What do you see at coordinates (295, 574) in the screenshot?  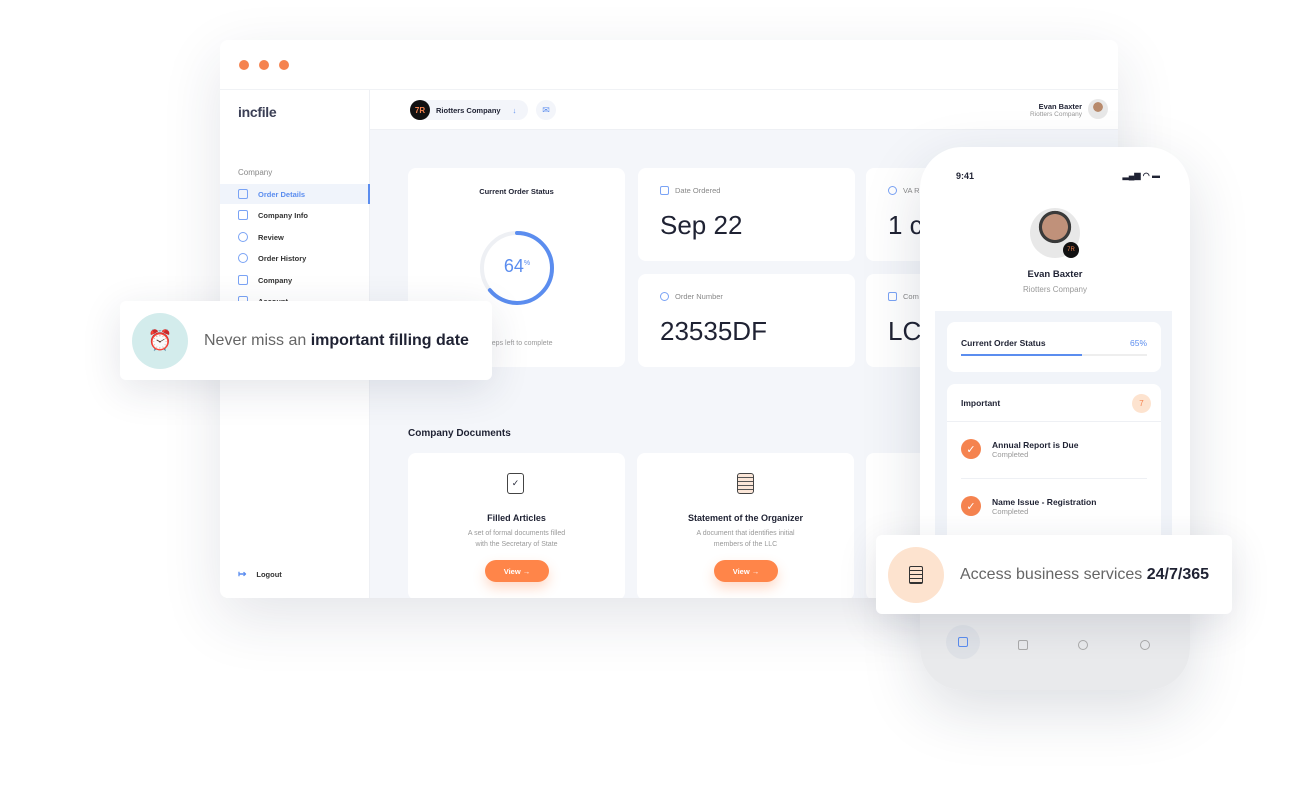 I see `logout-button: ↦ Logout` at bounding box center [295, 574].